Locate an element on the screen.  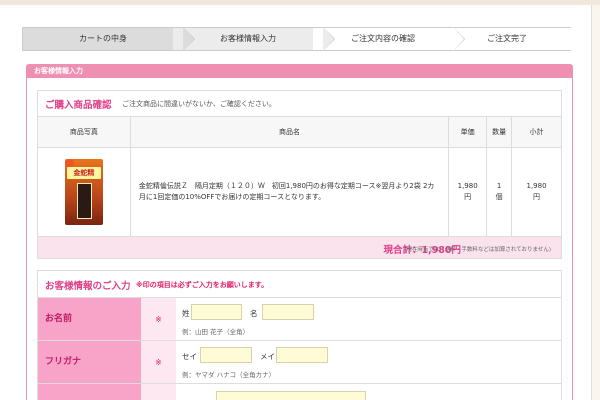
first-name-input is located at coordinates (288, 312).